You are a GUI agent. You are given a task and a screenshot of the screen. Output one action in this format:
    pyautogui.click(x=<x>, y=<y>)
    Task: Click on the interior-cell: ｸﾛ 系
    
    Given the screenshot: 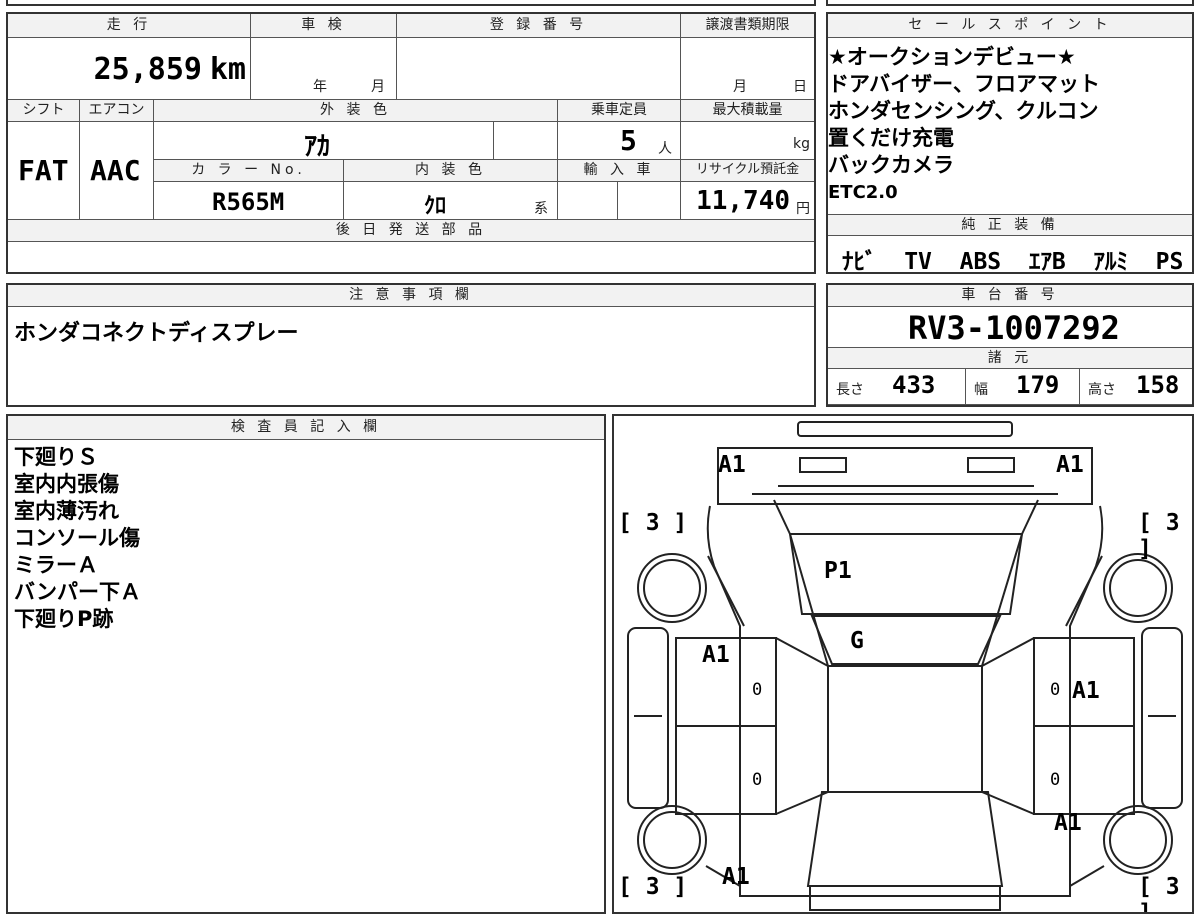 What is the action you would take?
    pyautogui.click(x=451, y=201)
    